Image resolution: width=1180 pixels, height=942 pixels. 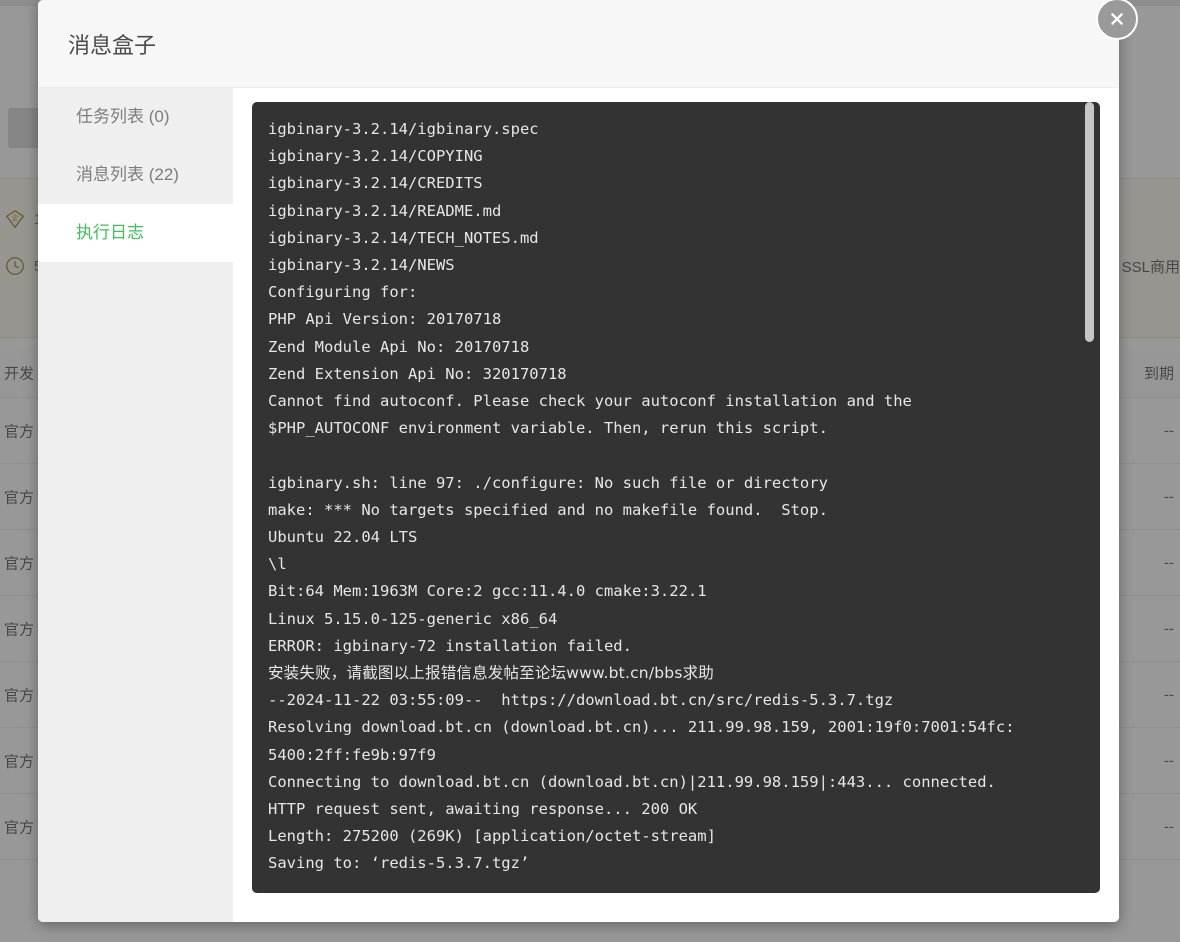 What do you see at coordinates (1089, 497) in the screenshot?
I see `log-scrollbar-track` at bounding box center [1089, 497].